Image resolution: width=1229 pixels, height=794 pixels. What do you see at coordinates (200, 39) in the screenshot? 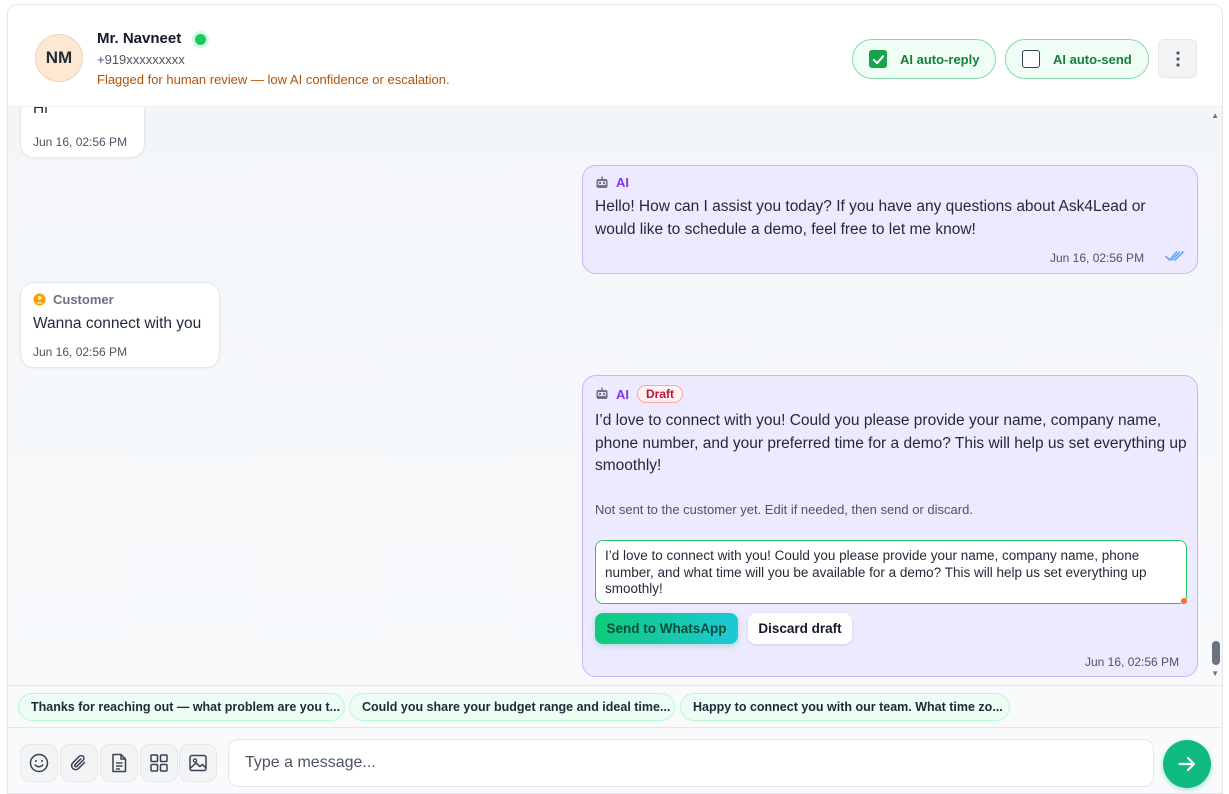
I see `online-status-icon` at bounding box center [200, 39].